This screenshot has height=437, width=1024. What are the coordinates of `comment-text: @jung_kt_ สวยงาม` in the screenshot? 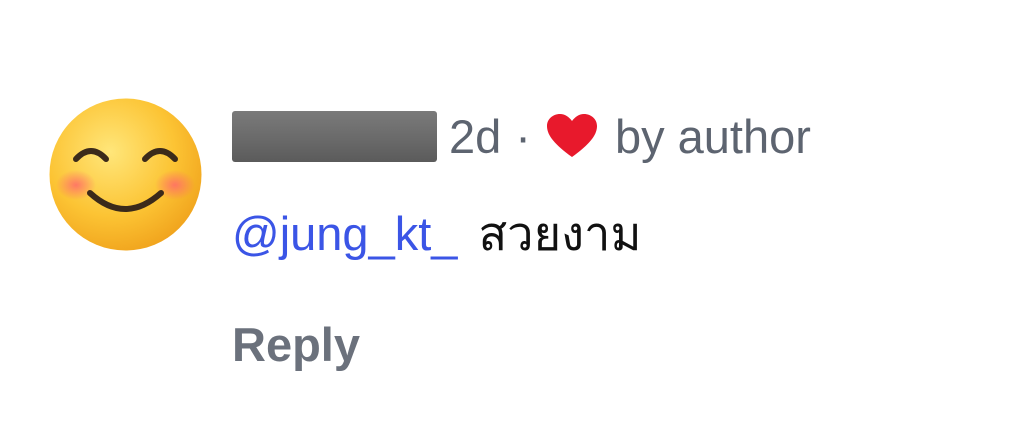 It's located at (618, 234).